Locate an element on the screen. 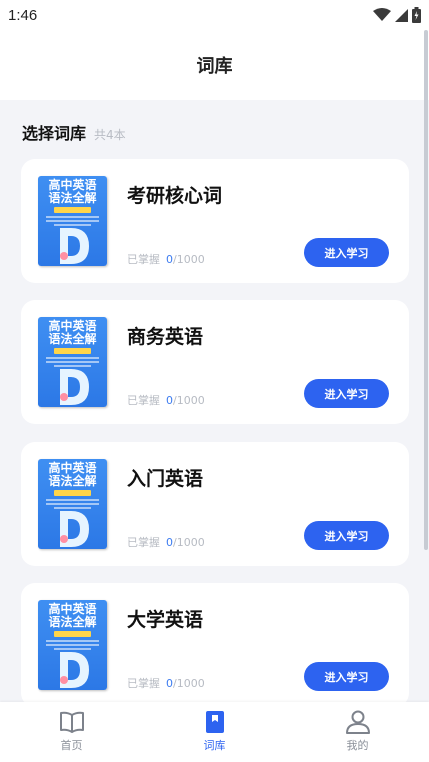 Image resolution: width=429 pixels, height=762 pixels. book-card: 高中英语 语法全解 大学英语 已掌握 0/1000 进入学习 is located at coordinates (215, 645).